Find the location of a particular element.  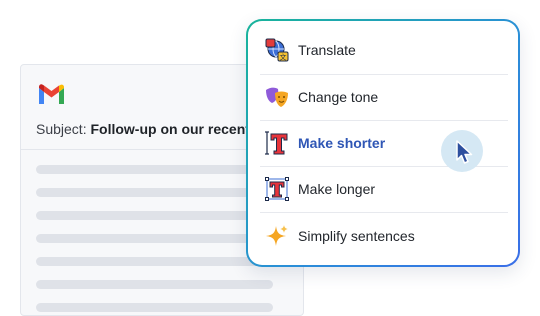

menu-item-change-tone: Change tone is located at coordinates (384, 97).